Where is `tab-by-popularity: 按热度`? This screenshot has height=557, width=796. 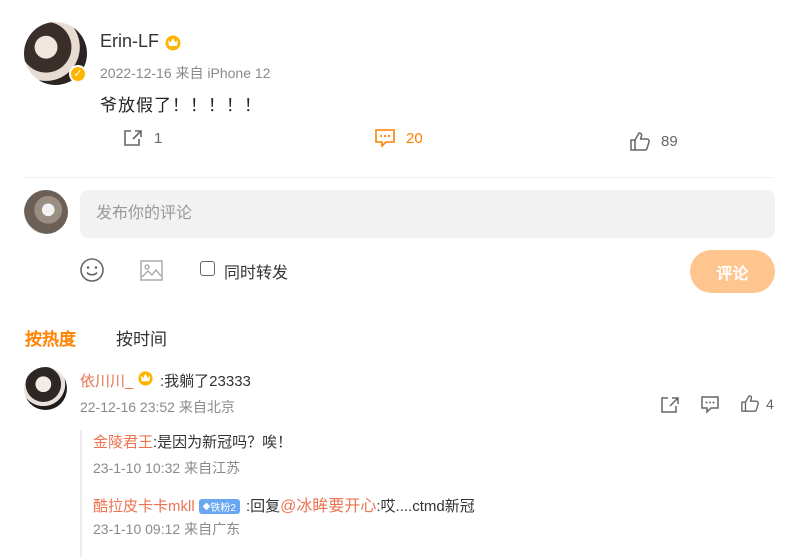
tab-by-popularity: 按热度 is located at coordinates (50, 337).